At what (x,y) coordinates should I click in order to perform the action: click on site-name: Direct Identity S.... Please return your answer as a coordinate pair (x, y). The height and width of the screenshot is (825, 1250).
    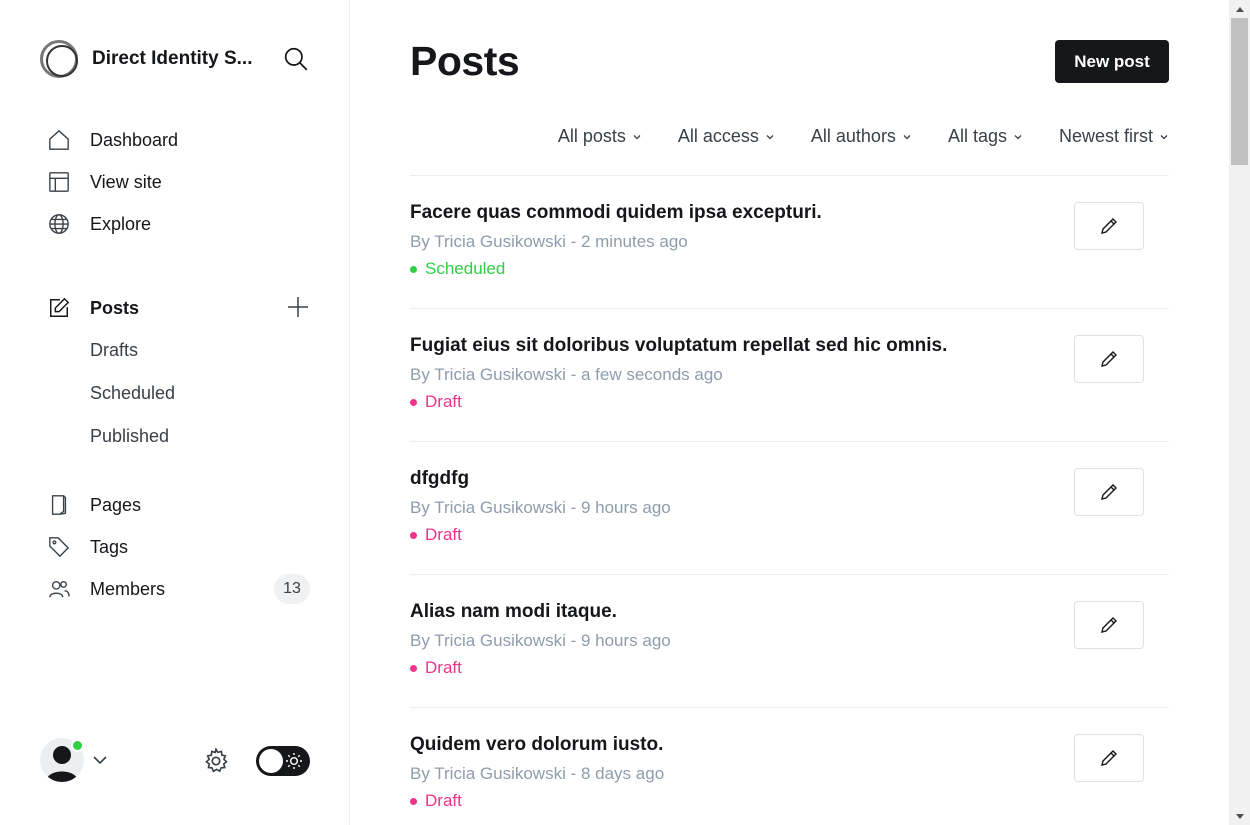
    Looking at the image, I should click on (172, 58).